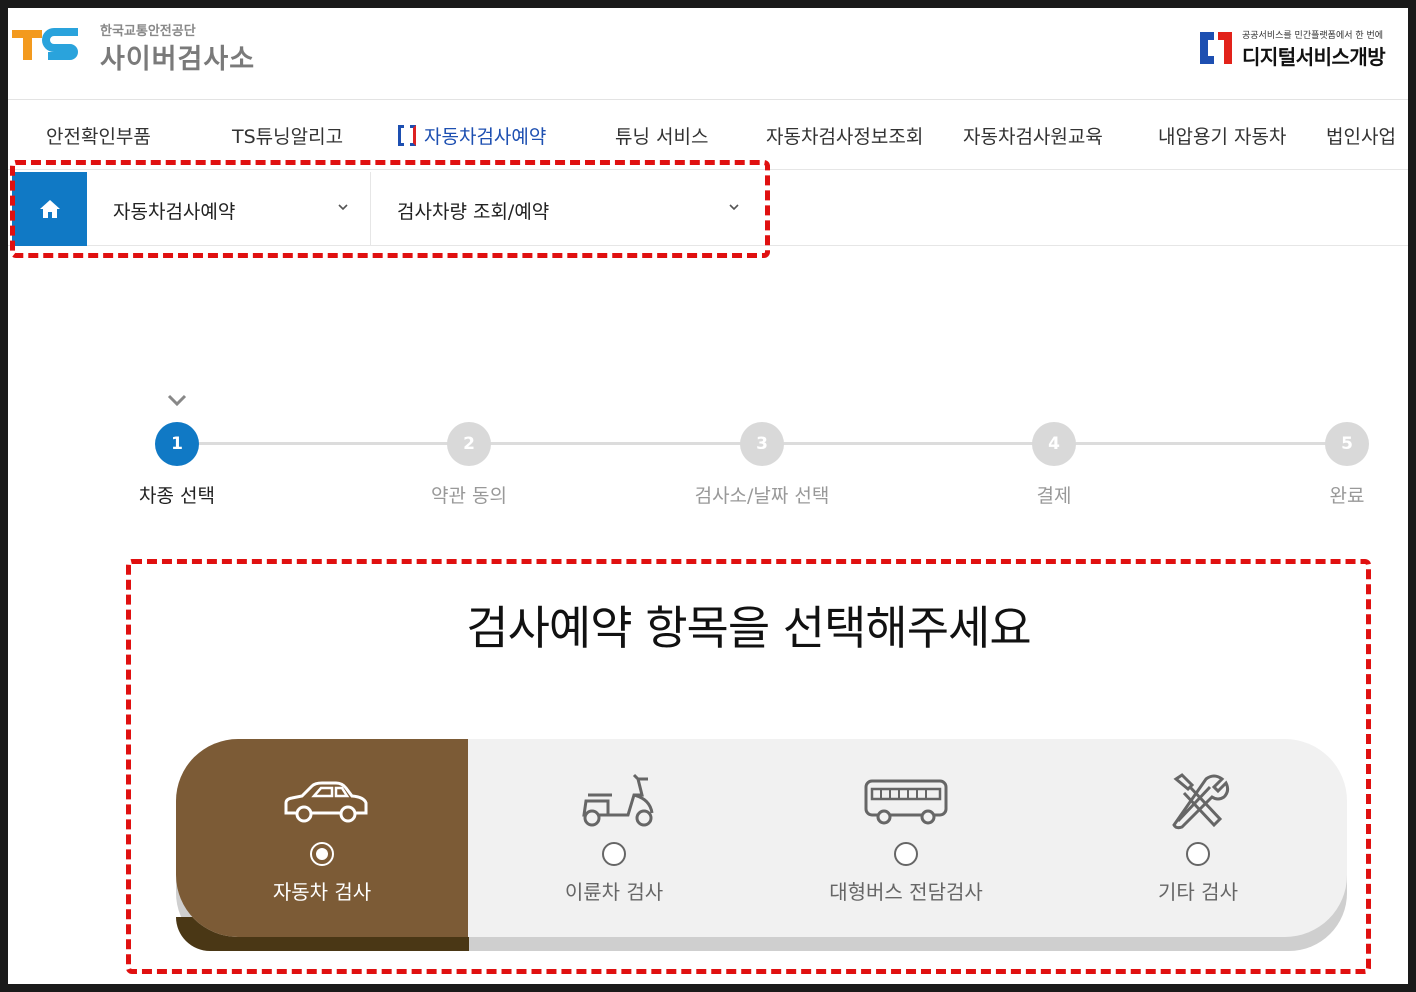 This screenshot has height=992, width=1416. Describe the element at coordinates (618, 800) in the screenshot. I see `scooter-icon` at that location.